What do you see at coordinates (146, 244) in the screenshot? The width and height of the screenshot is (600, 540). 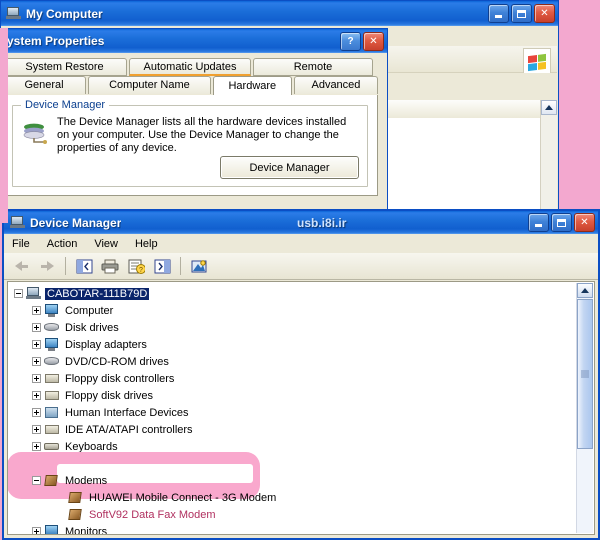 I see `menu-help: Help` at bounding box center [146, 244].